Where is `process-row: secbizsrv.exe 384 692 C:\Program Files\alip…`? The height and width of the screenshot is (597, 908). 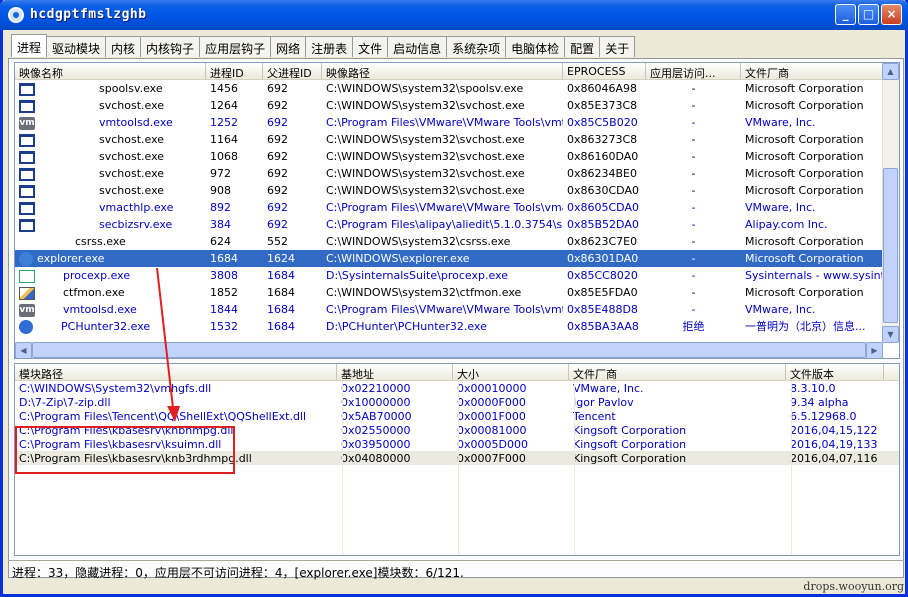
process-row: secbizsrv.exe 384 692 C:\Program Files\alip… is located at coordinates (457, 224).